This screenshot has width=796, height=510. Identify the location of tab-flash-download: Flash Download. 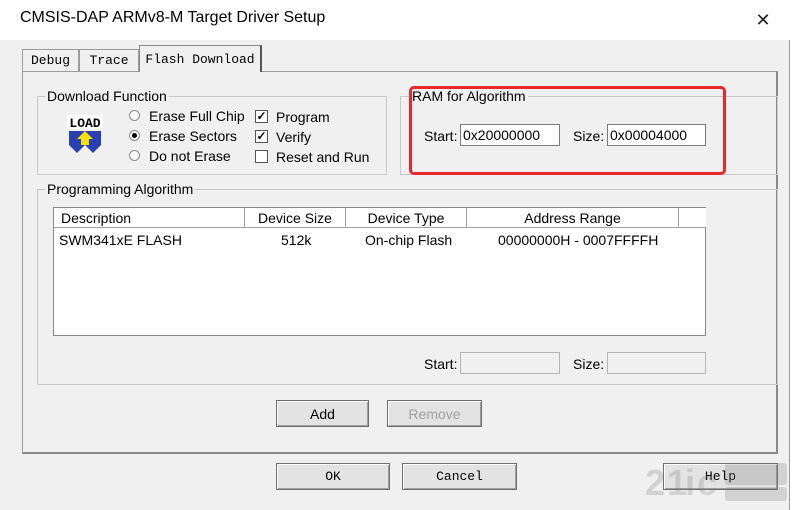
(200, 58).